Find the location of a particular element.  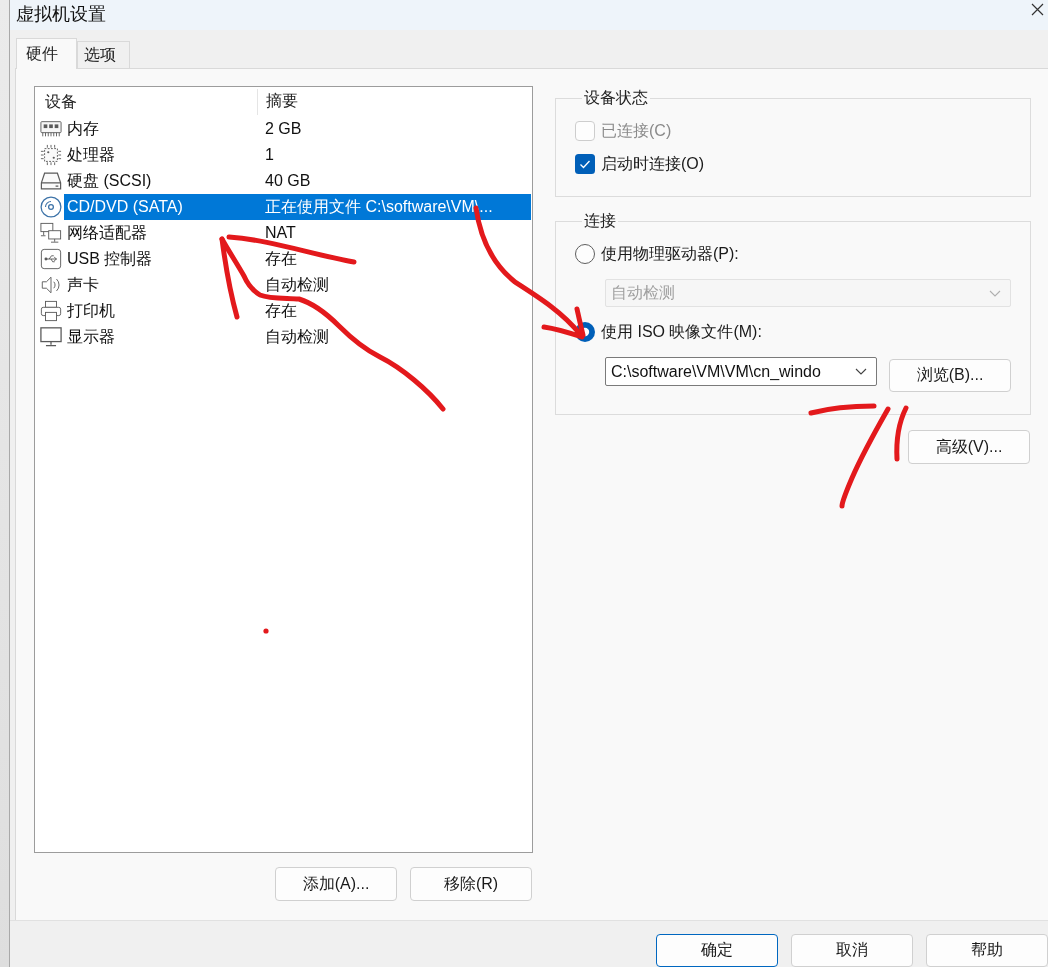

monitor-icon is located at coordinates (51, 337).